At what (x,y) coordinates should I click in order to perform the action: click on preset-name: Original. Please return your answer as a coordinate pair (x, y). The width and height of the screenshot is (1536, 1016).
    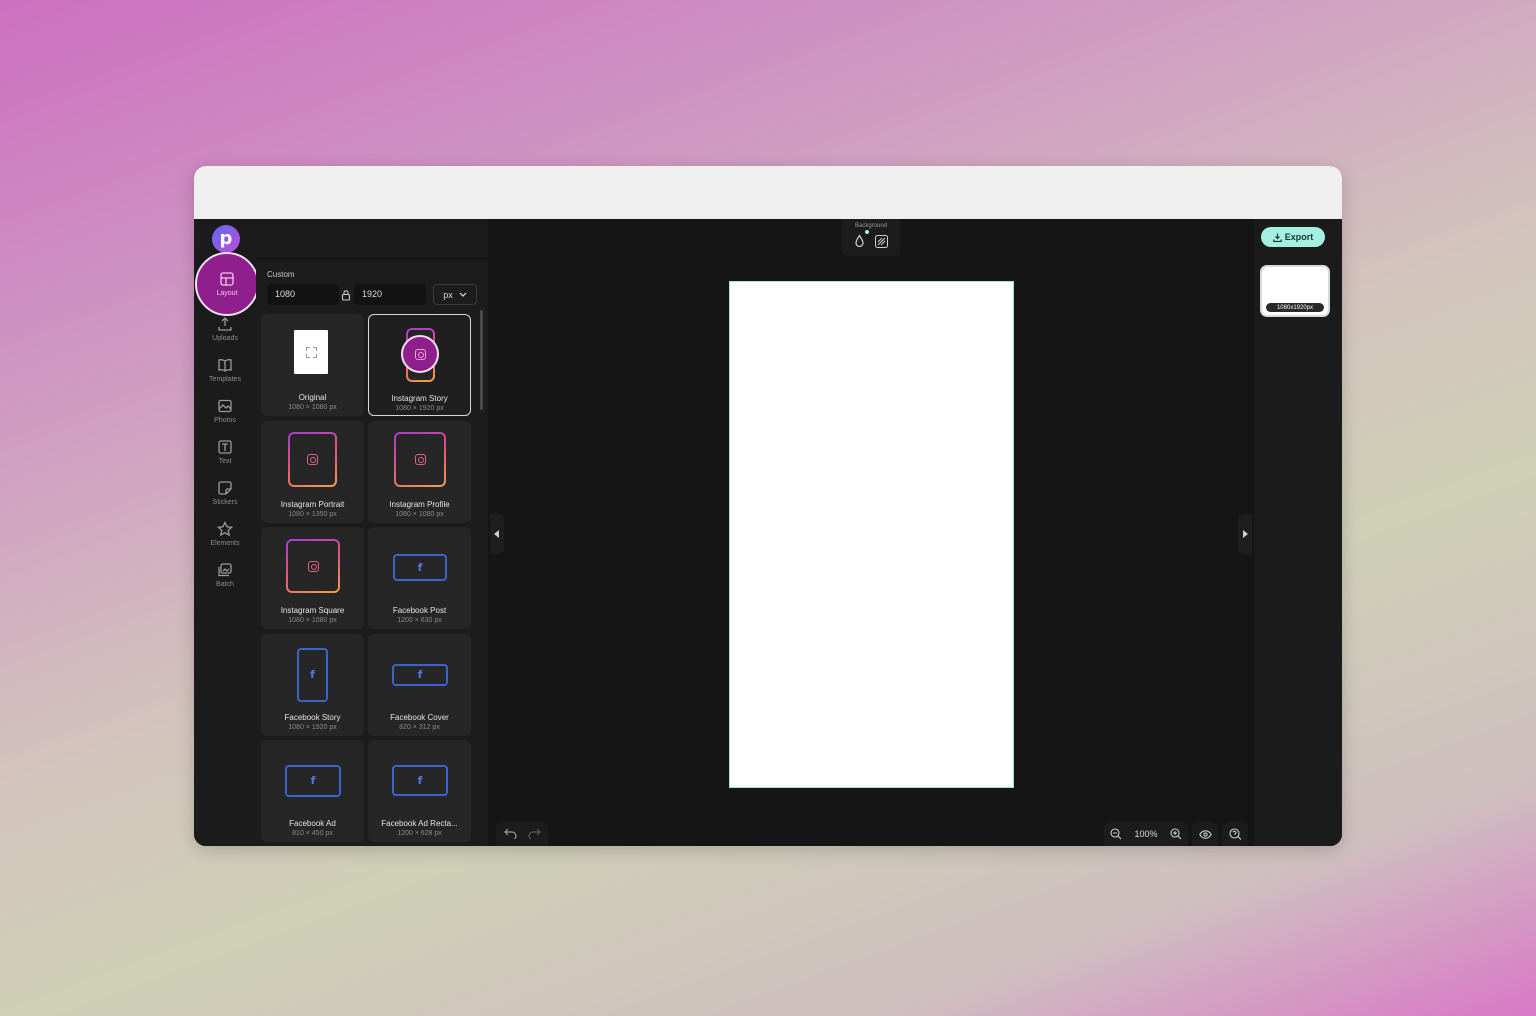
    Looking at the image, I should click on (312, 397).